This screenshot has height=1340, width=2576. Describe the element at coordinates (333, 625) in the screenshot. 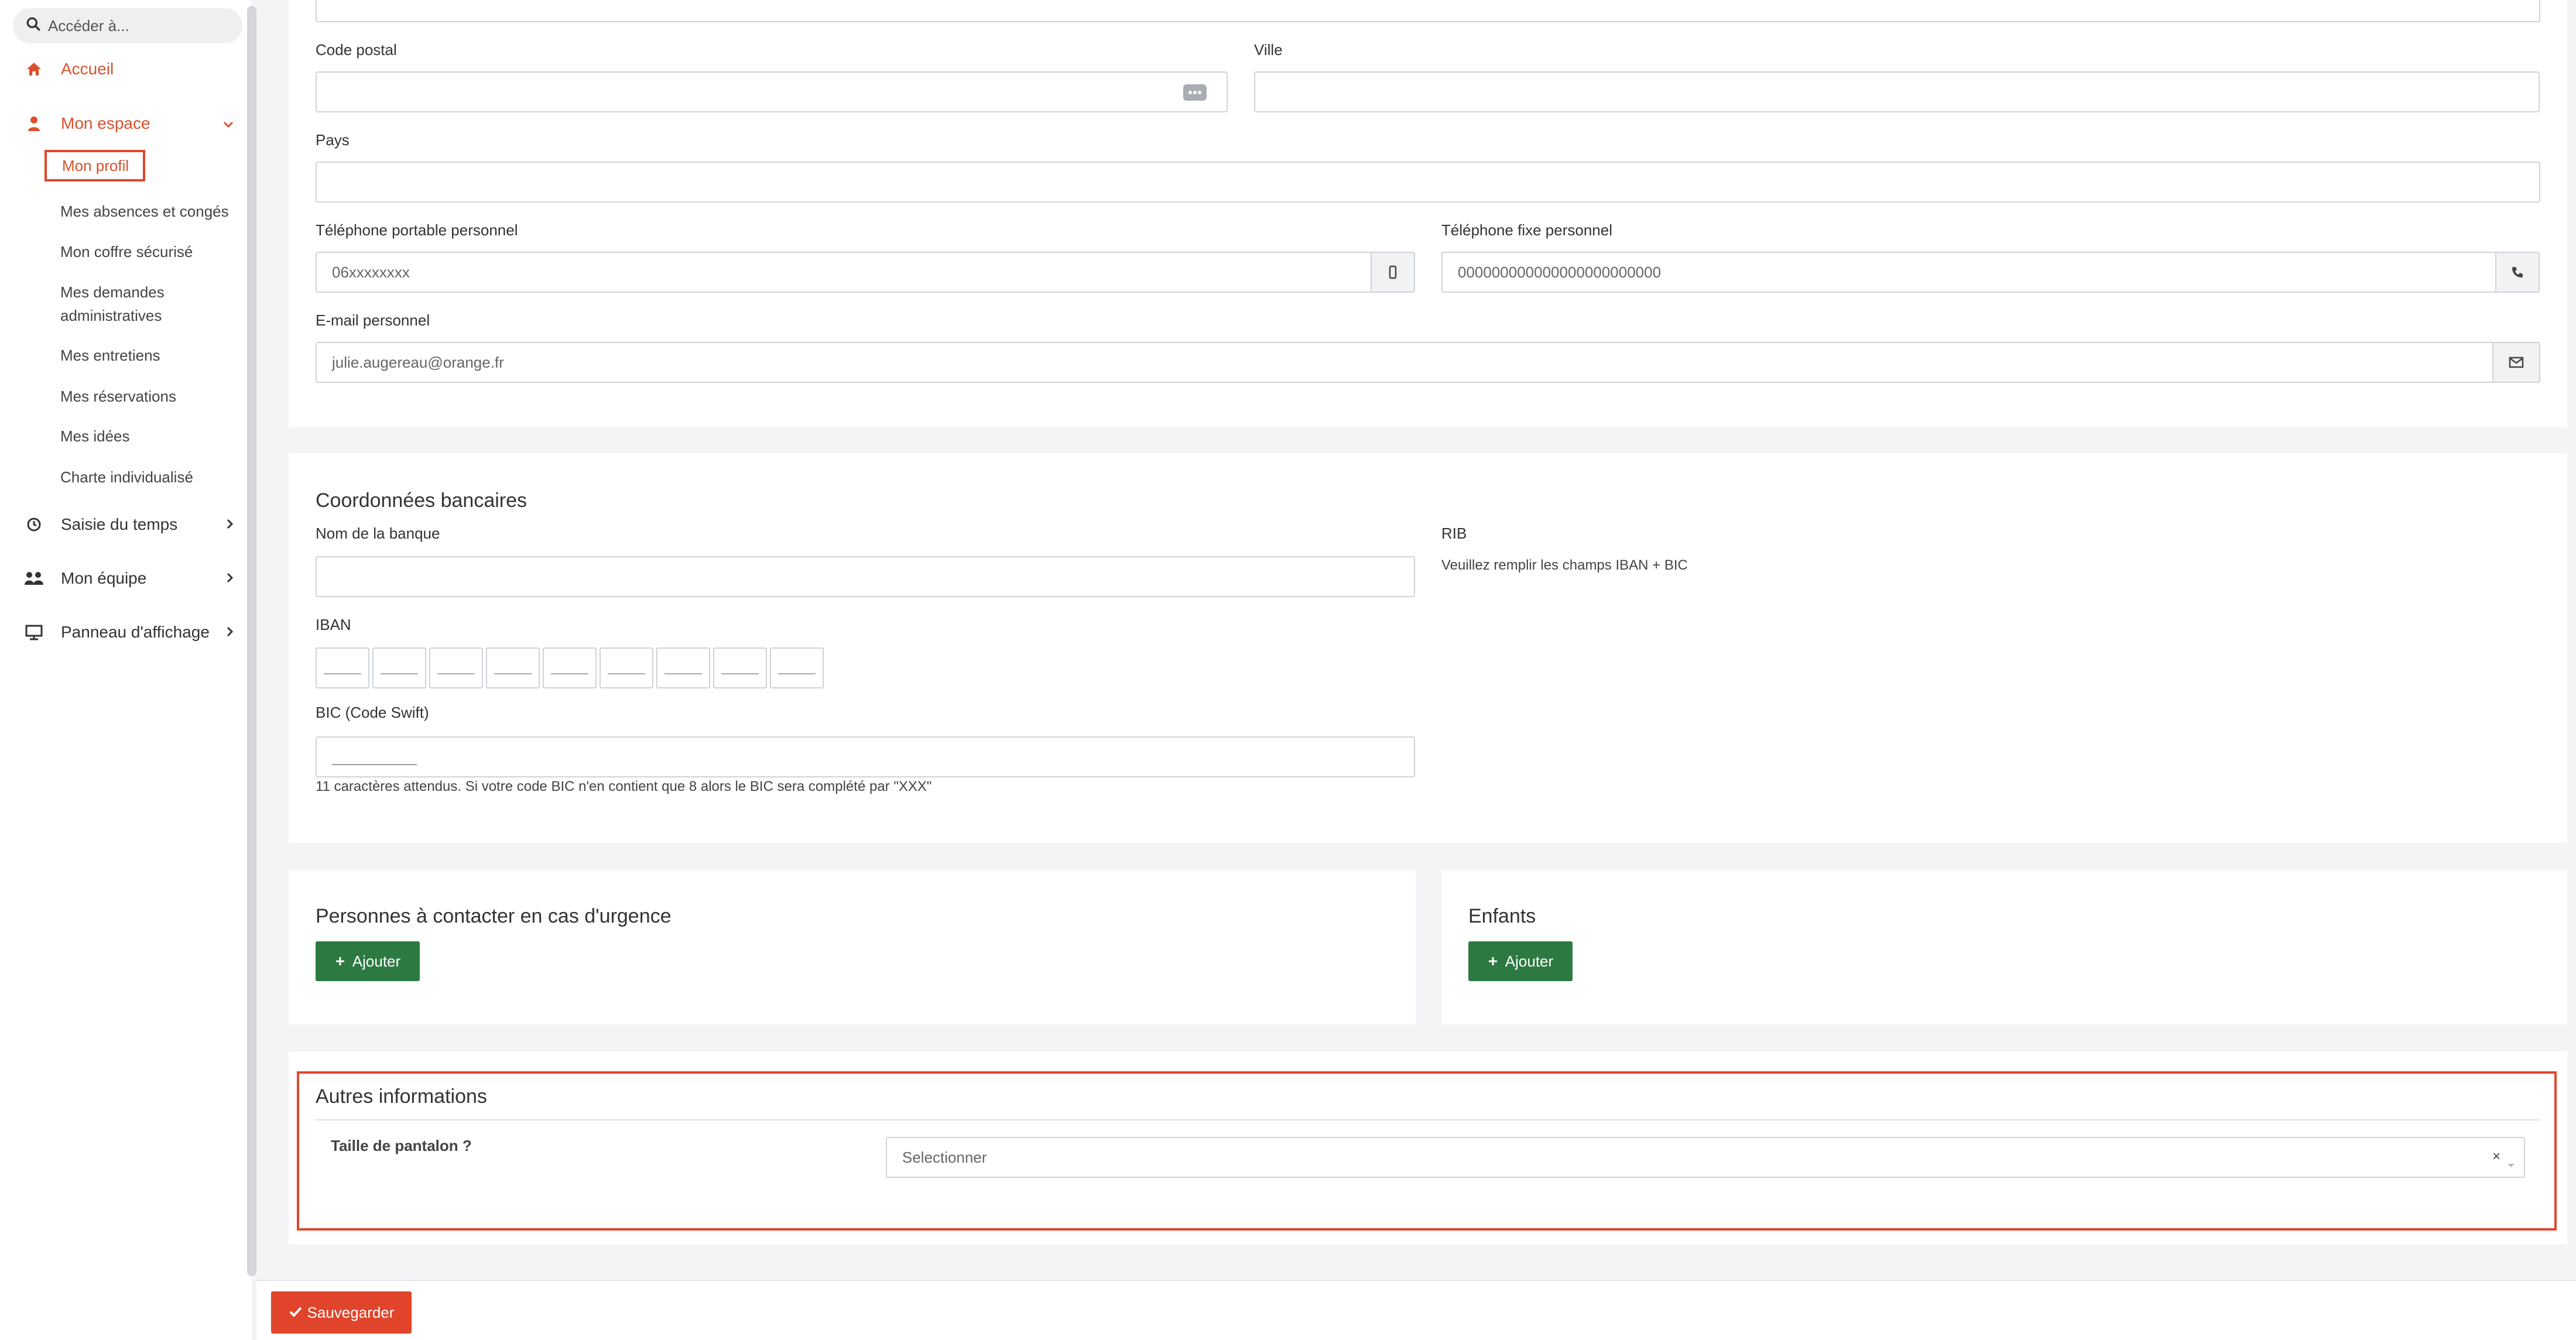

I see `iban-label: IBAN` at that location.